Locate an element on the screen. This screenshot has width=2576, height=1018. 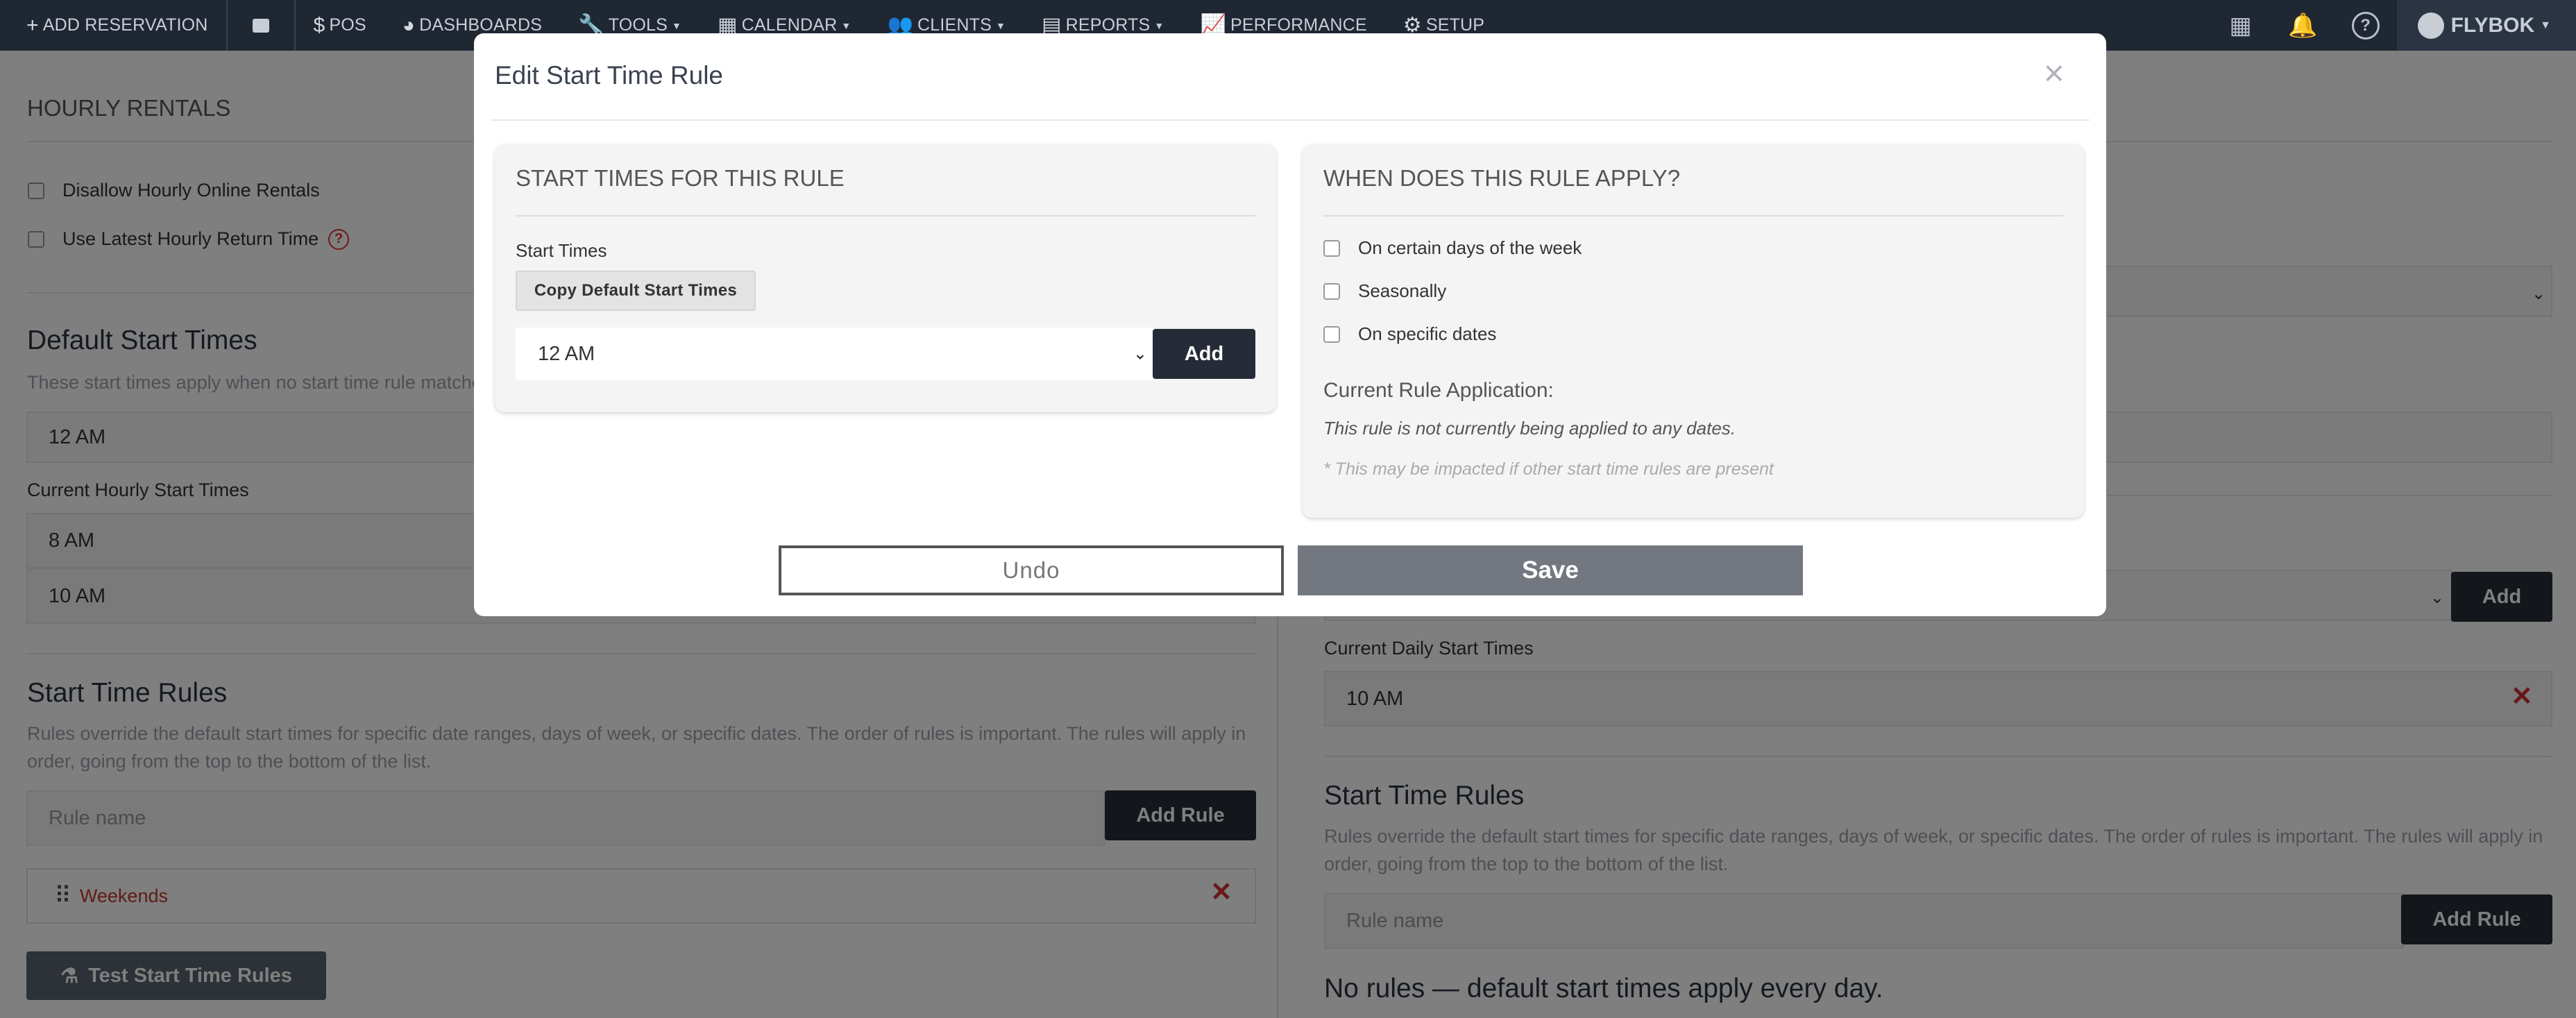
nav-pos-label: POS is located at coordinates (348, 25).